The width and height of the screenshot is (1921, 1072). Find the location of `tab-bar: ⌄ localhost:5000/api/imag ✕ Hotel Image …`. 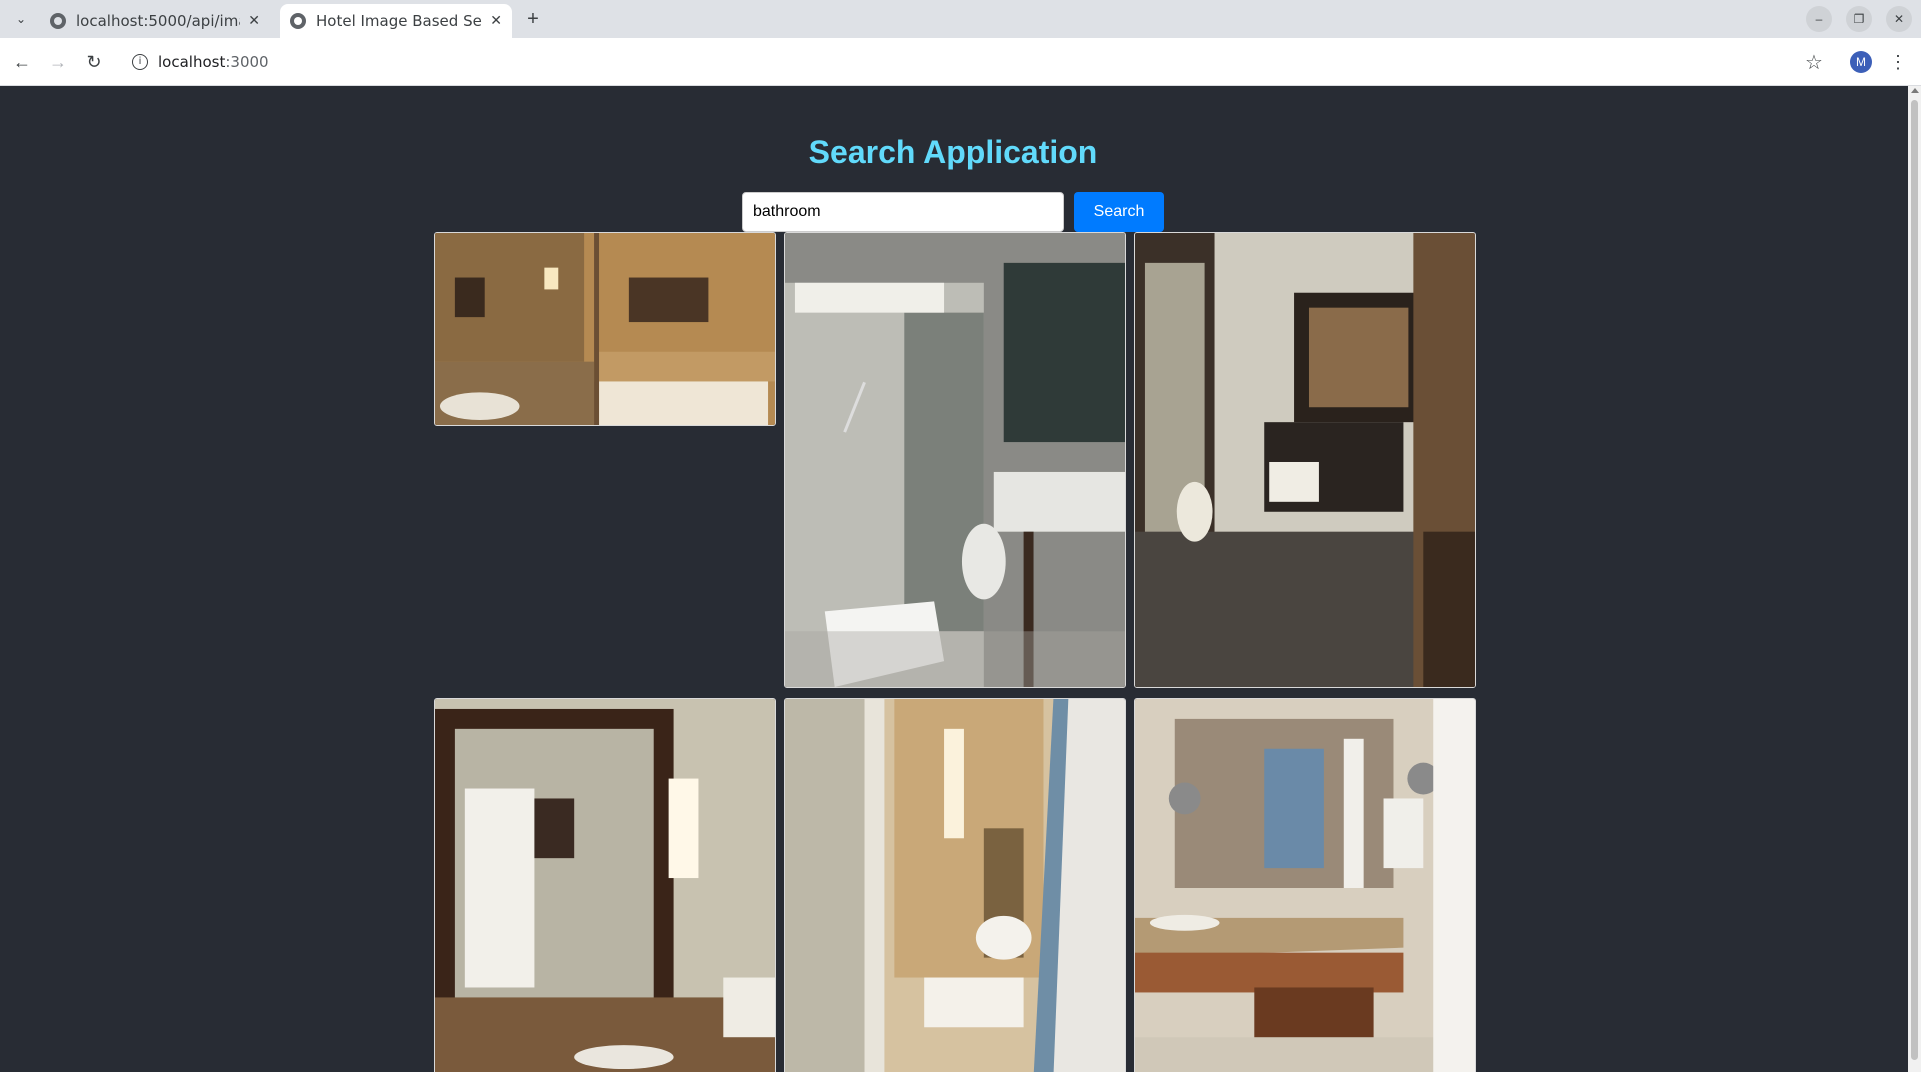

tab-bar: ⌄ localhost:5000/api/imag ✕ Hotel Image … is located at coordinates (960, 19).